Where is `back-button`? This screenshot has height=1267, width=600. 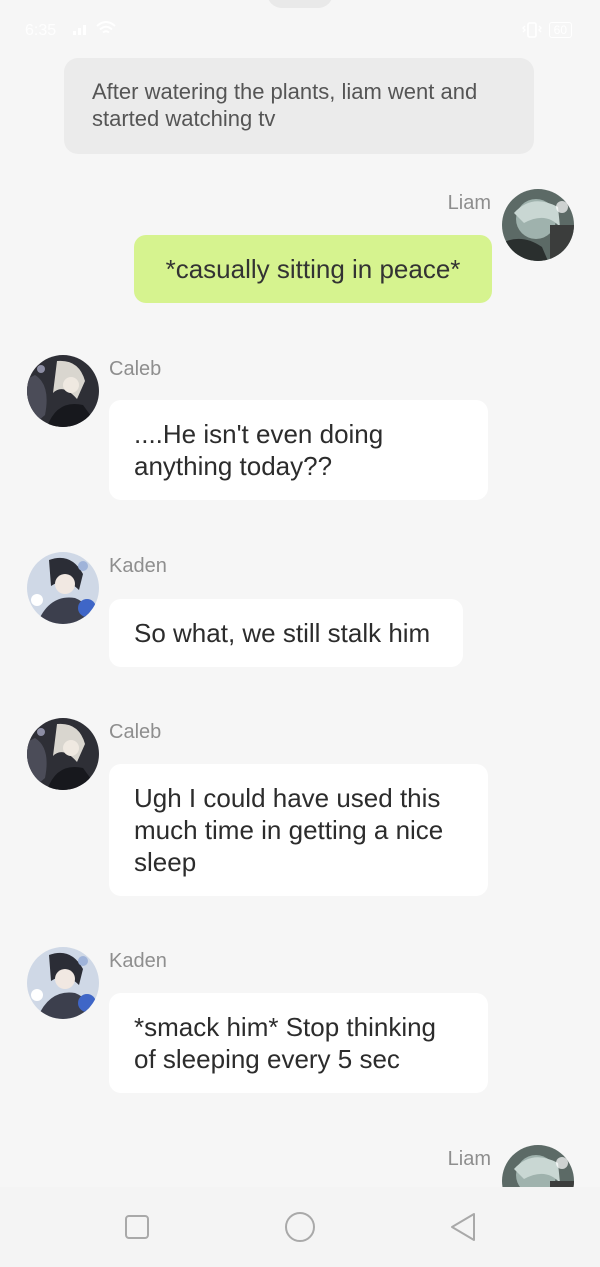 back-button is located at coordinates (463, 1227).